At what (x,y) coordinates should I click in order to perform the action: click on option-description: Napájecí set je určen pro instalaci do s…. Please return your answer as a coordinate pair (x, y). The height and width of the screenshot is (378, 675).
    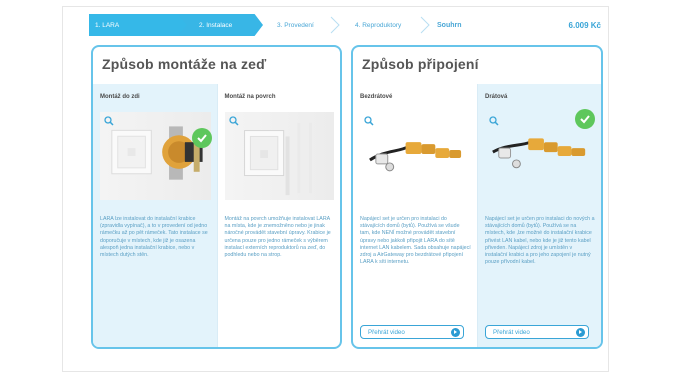
    Looking at the image, I should click on (415, 241).